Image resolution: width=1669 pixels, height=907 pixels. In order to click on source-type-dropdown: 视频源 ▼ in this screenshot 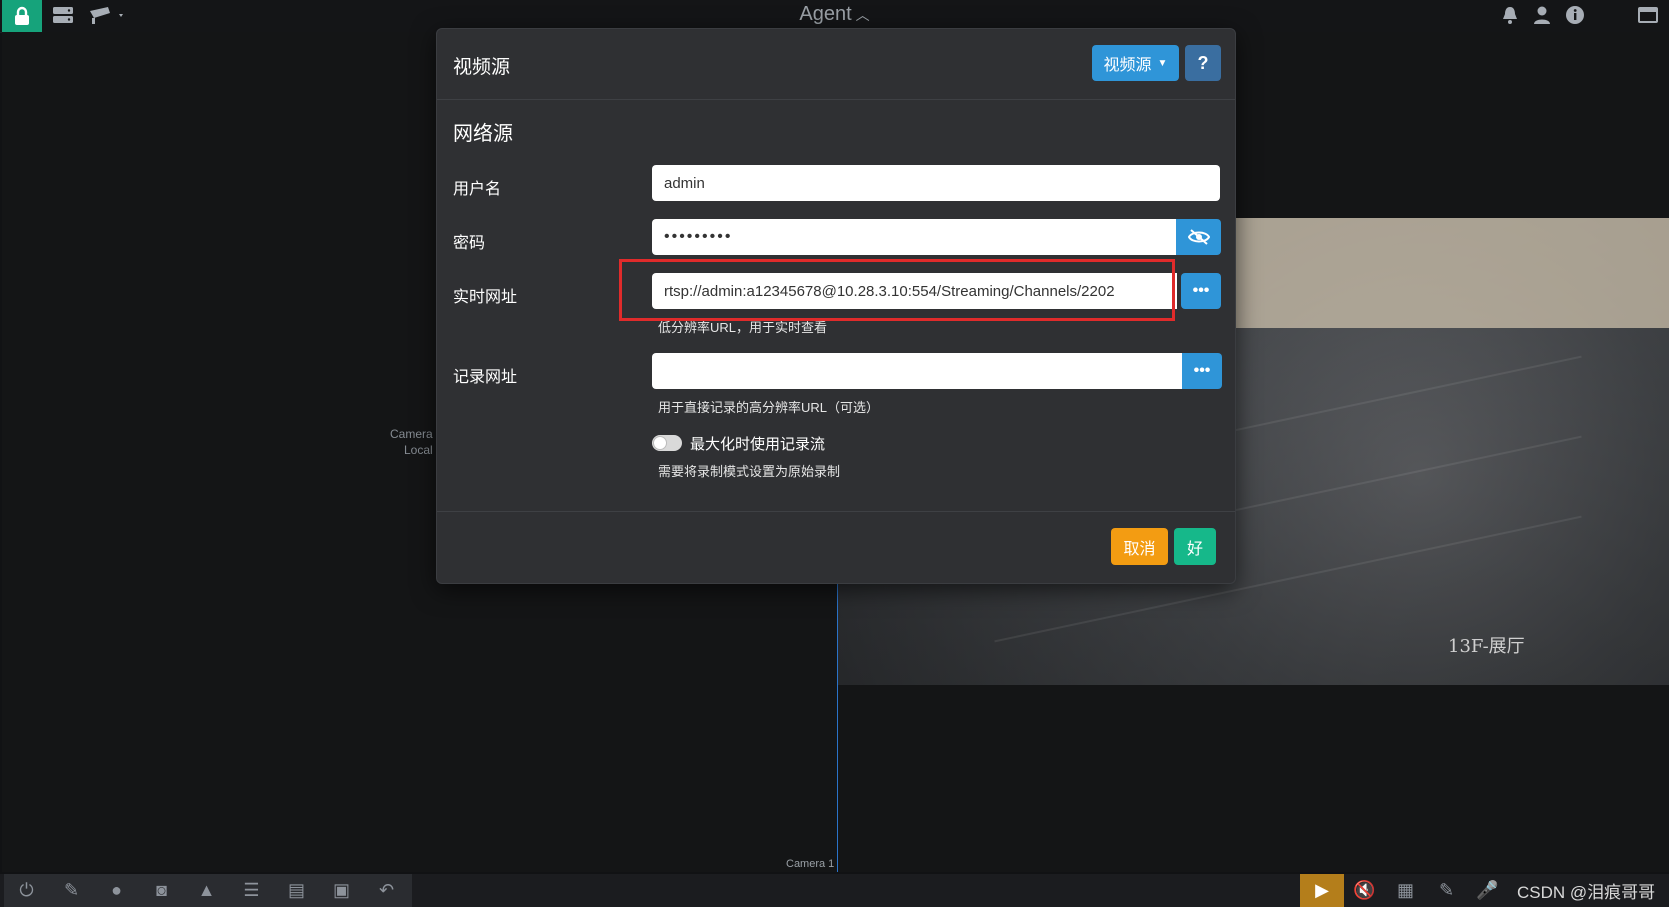, I will do `click(1135, 63)`.